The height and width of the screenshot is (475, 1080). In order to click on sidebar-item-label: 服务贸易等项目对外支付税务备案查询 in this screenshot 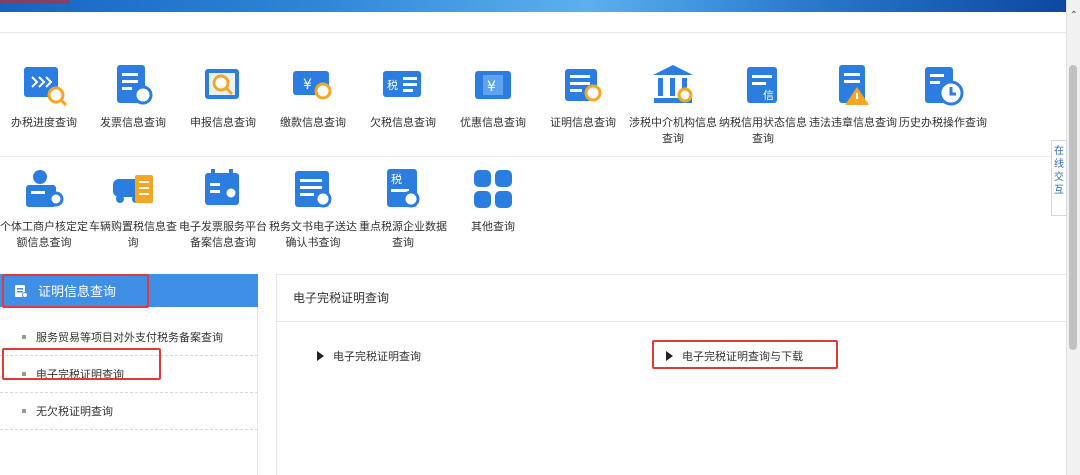, I will do `click(129, 337)`.